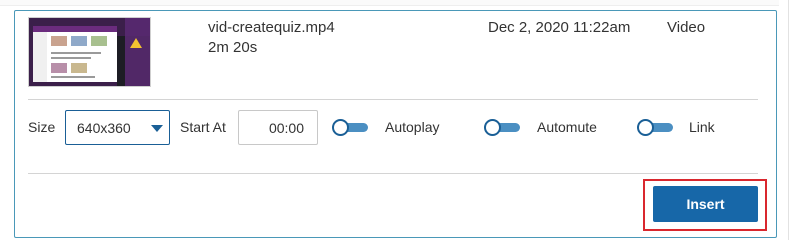 The width and height of the screenshot is (803, 240). Describe the element at coordinates (567, 127) in the screenshot. I see `automute-label: Automute` at that location.